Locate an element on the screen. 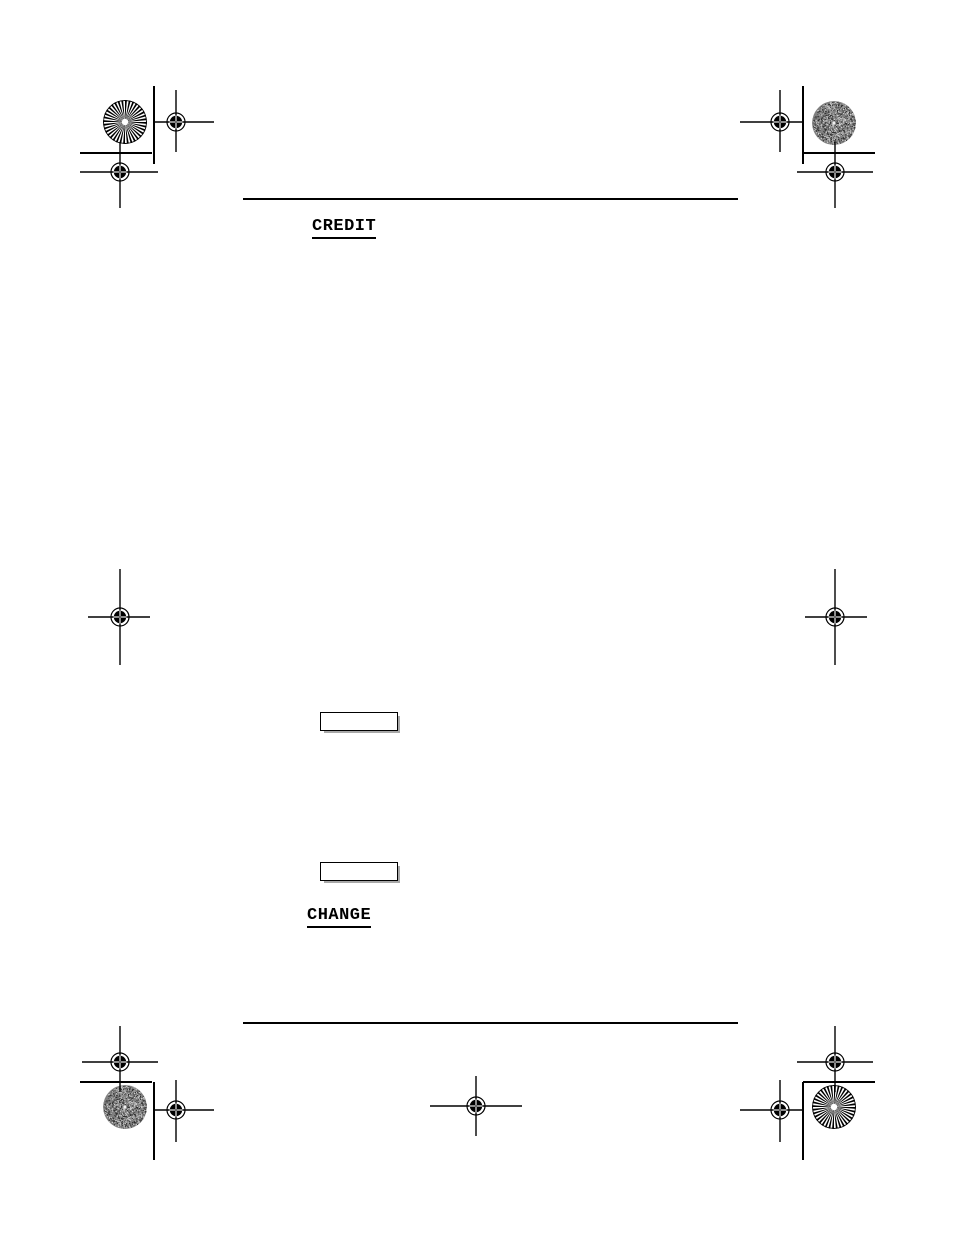 The width and height of the screenshot is (954, 1235). density-patch-top-right is located at coordinates (834, 123).